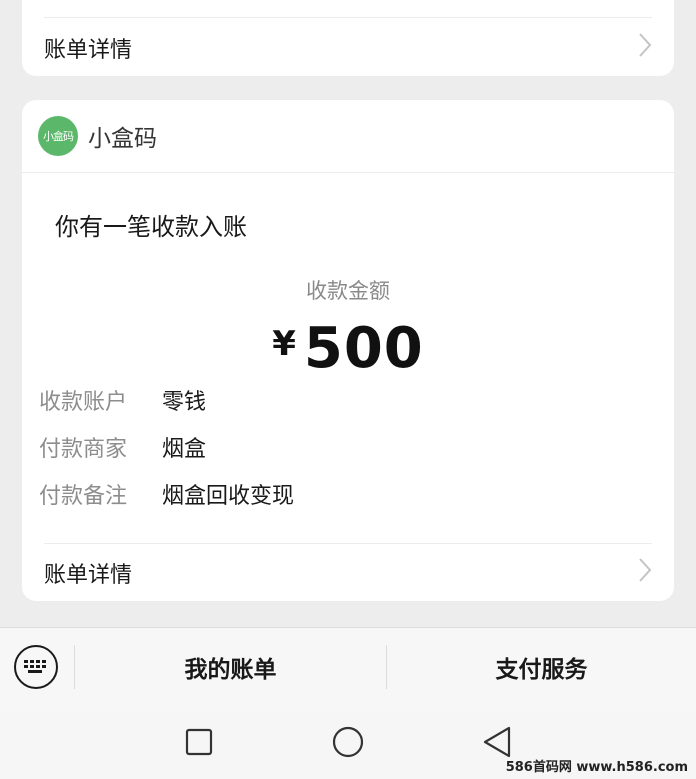 Image resolution: width=696 pixels, height=779 pixels. Describe the element at coordinates (83, 402) in the screenshot. I see `detail-key: 收款账户` at that location.